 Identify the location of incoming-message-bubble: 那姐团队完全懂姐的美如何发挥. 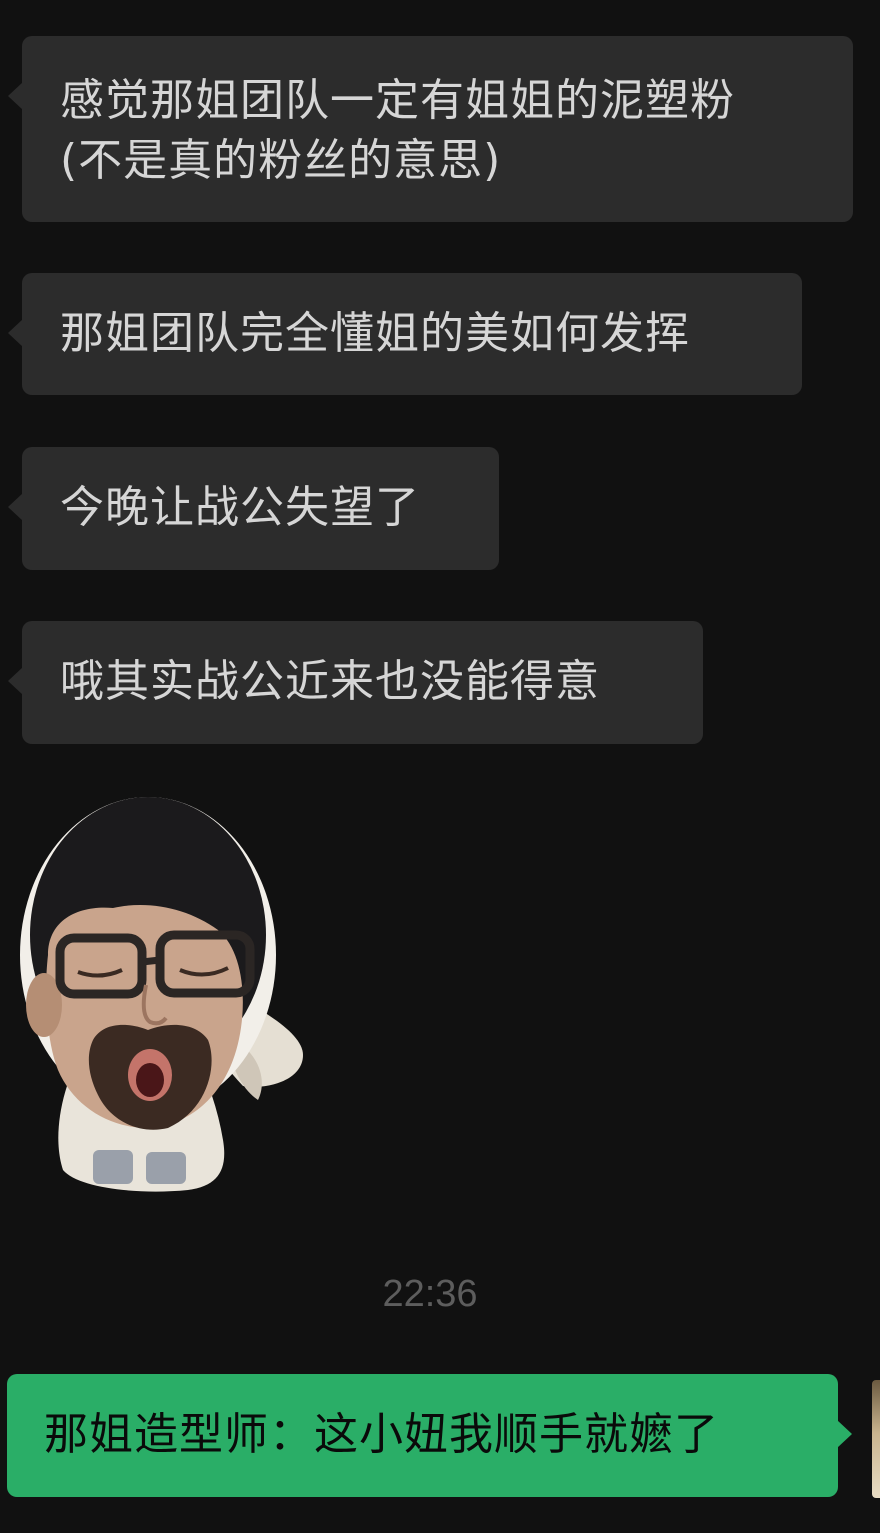
(405, 334).